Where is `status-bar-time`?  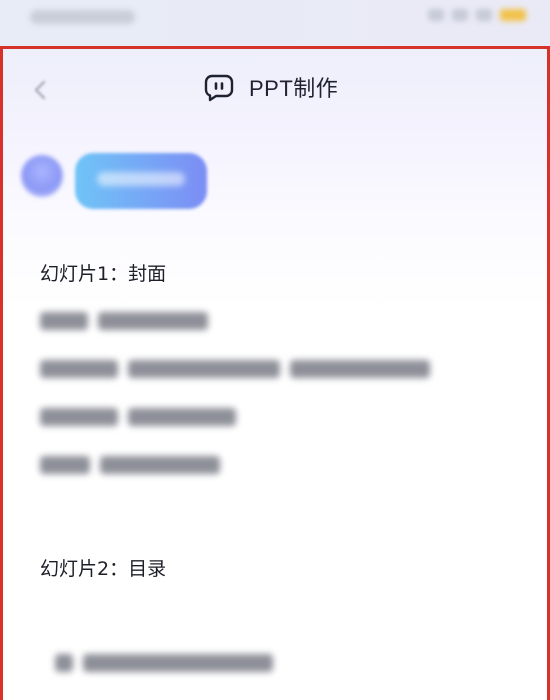 status-bar-time is located at coordinates (82, 17).